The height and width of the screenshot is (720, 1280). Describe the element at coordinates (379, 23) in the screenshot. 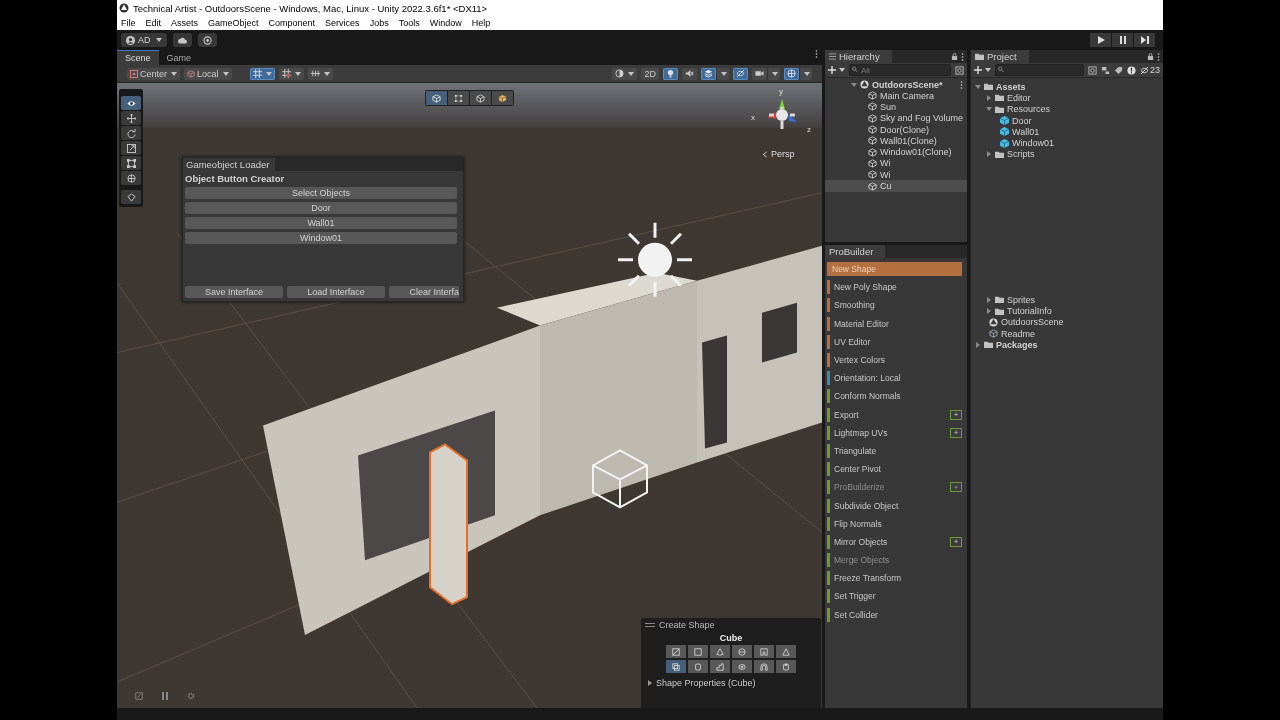

I see `menu-item: Jobs` at that location.